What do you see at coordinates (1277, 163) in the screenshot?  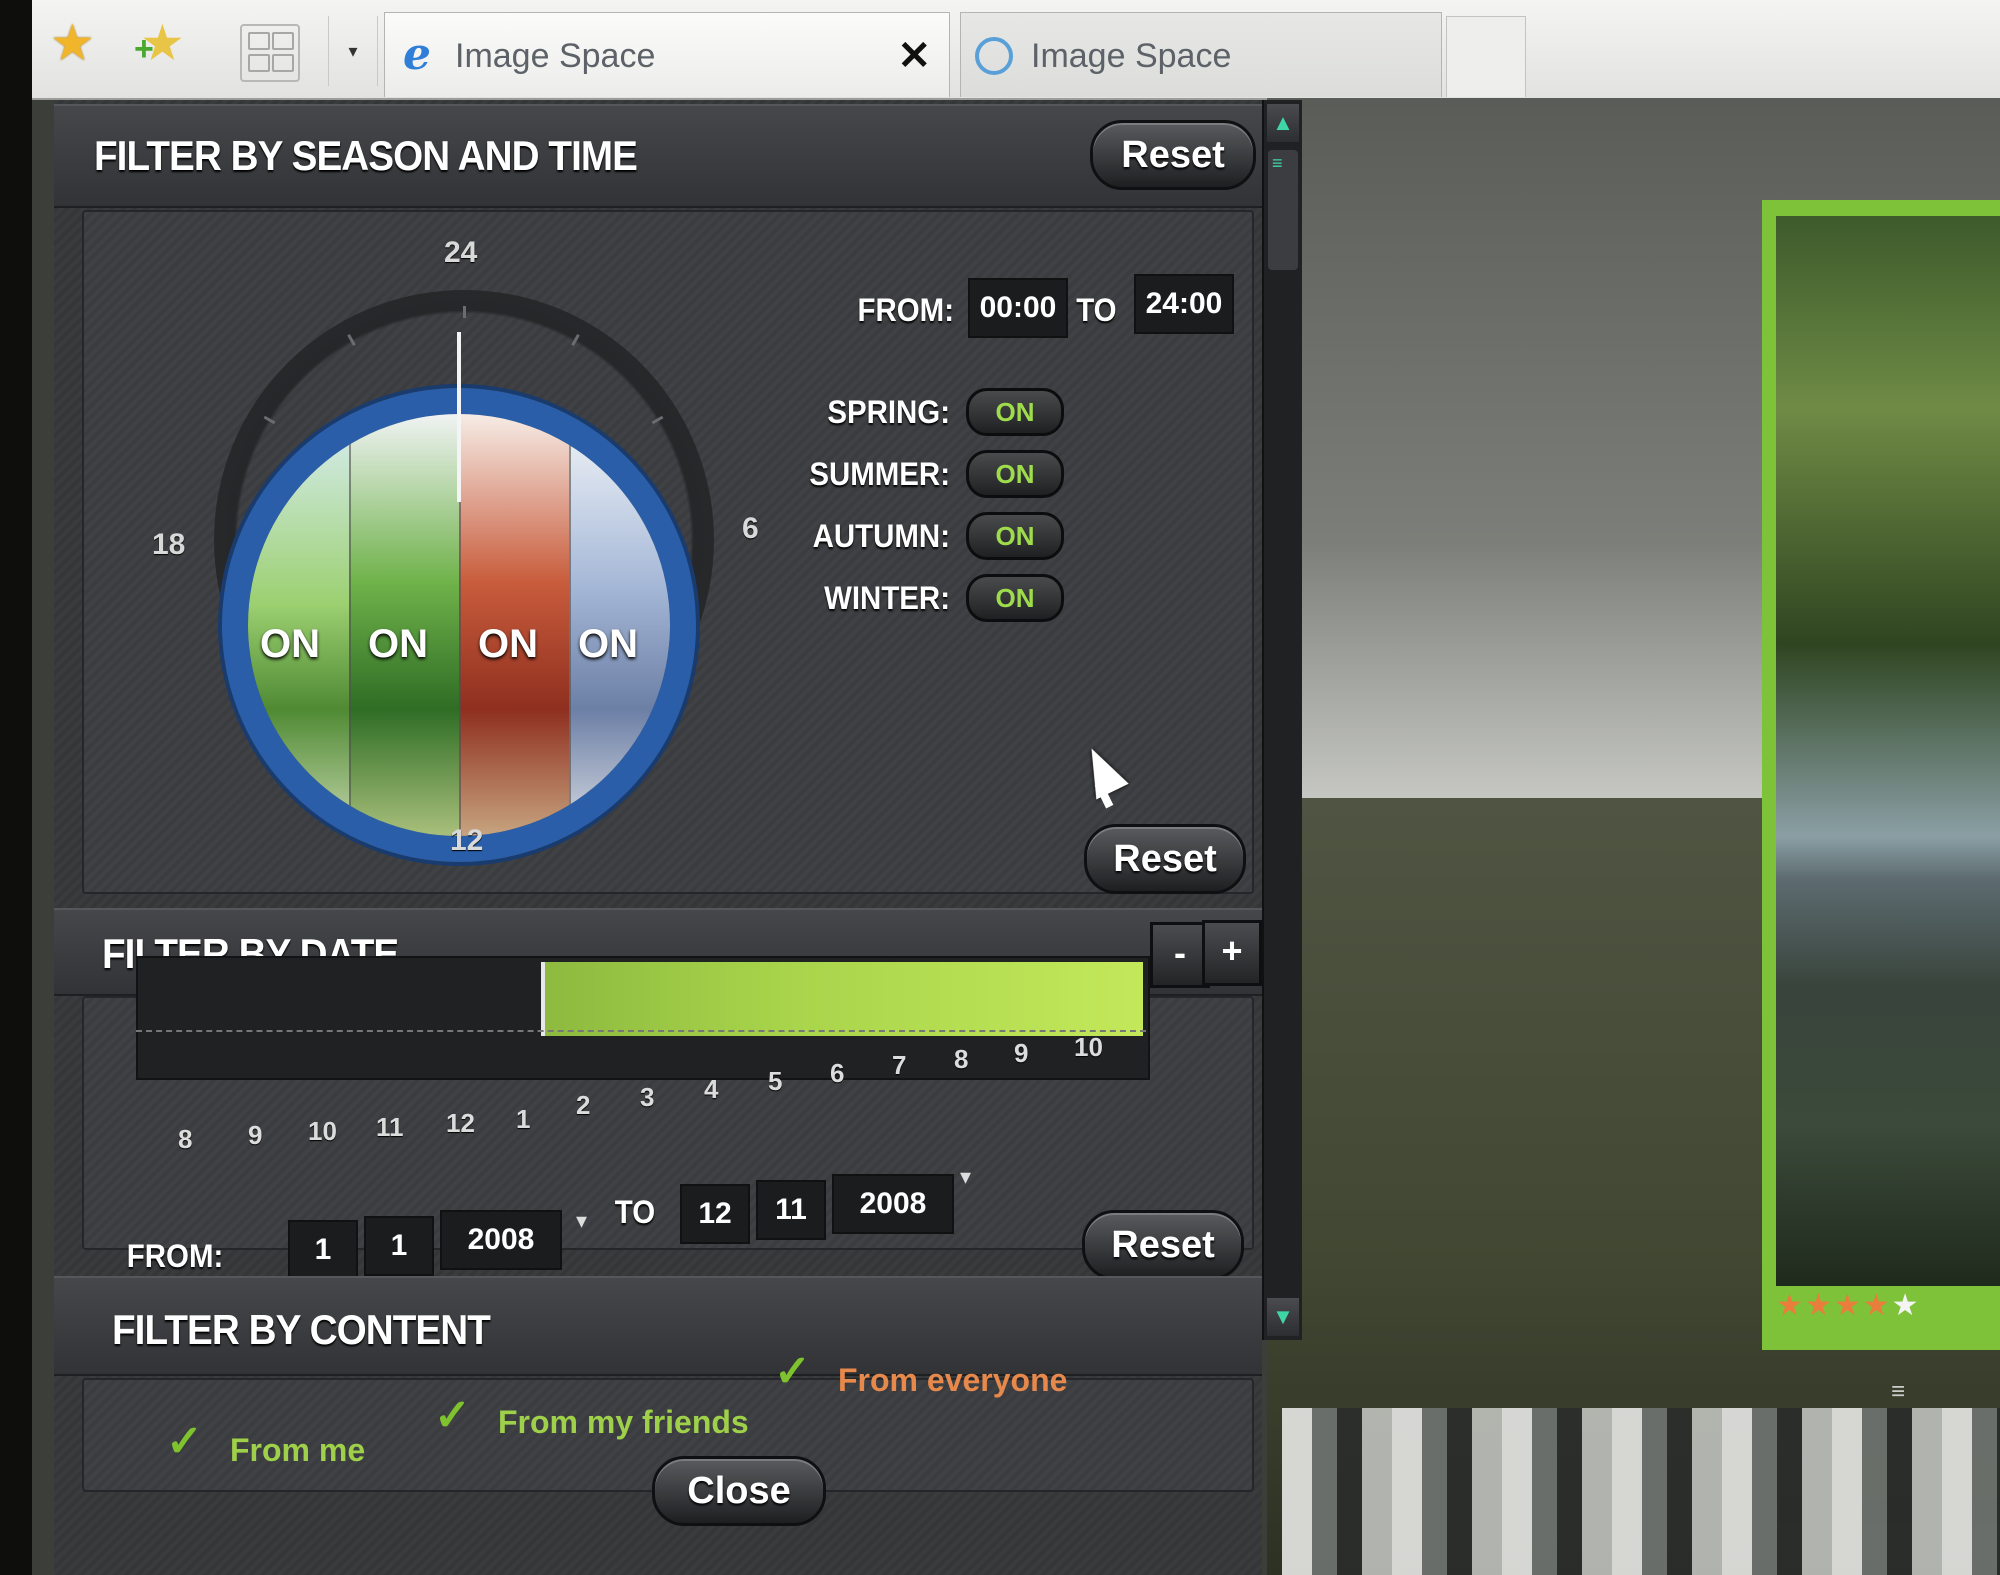 I see `grip-icon: ≡` at bounding box center [1277, 163].